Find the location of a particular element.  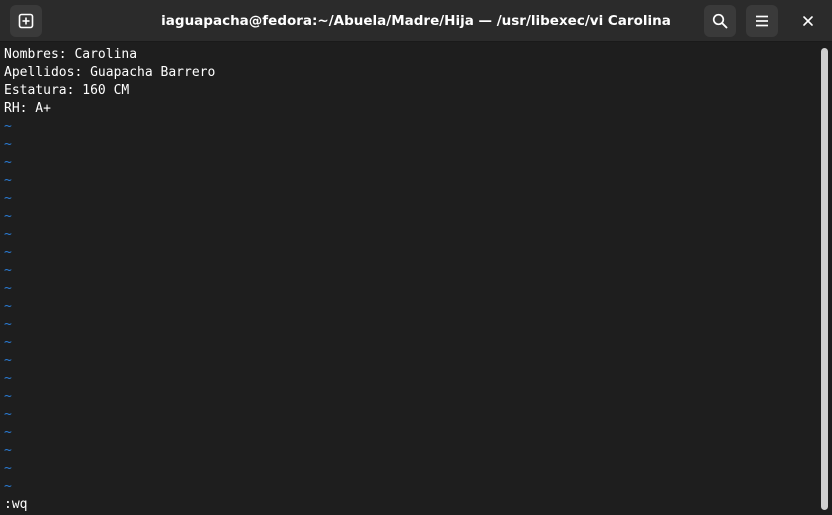

search-icon is located at coordinates (720, 21).